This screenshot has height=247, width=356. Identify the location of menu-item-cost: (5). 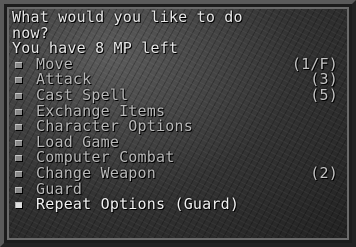
(324, 94).